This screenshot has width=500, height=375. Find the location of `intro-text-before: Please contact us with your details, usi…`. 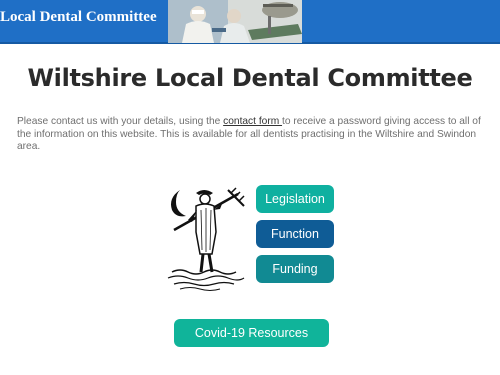

intro-text-before: Please contact us with your details, usi… is located at coordinates (120, 121).